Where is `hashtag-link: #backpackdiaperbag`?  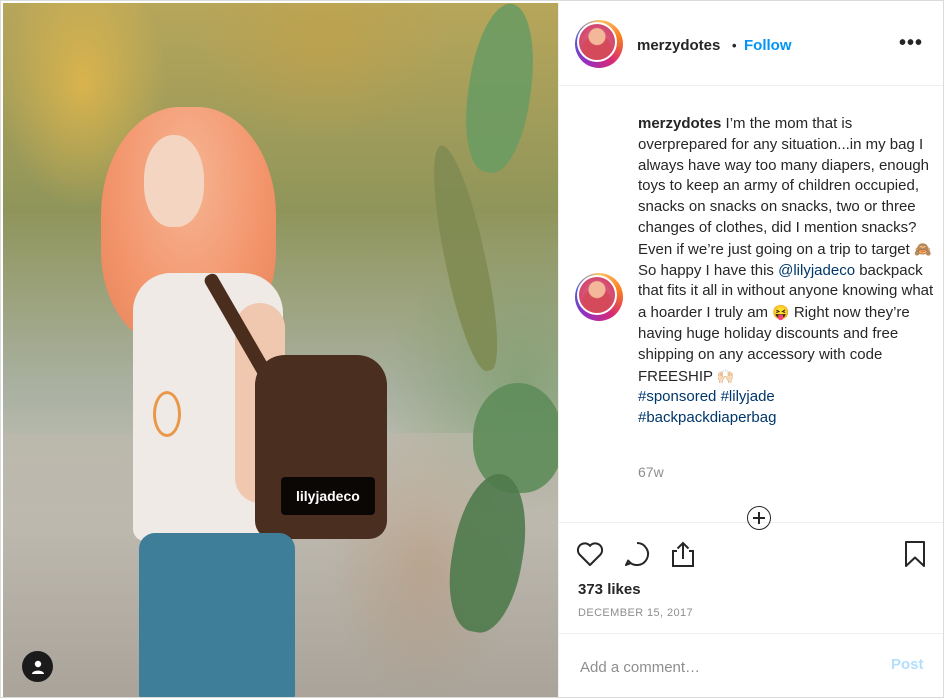 hashtag-link: #backpackdiaperbag is located at coordinates (707, 417).